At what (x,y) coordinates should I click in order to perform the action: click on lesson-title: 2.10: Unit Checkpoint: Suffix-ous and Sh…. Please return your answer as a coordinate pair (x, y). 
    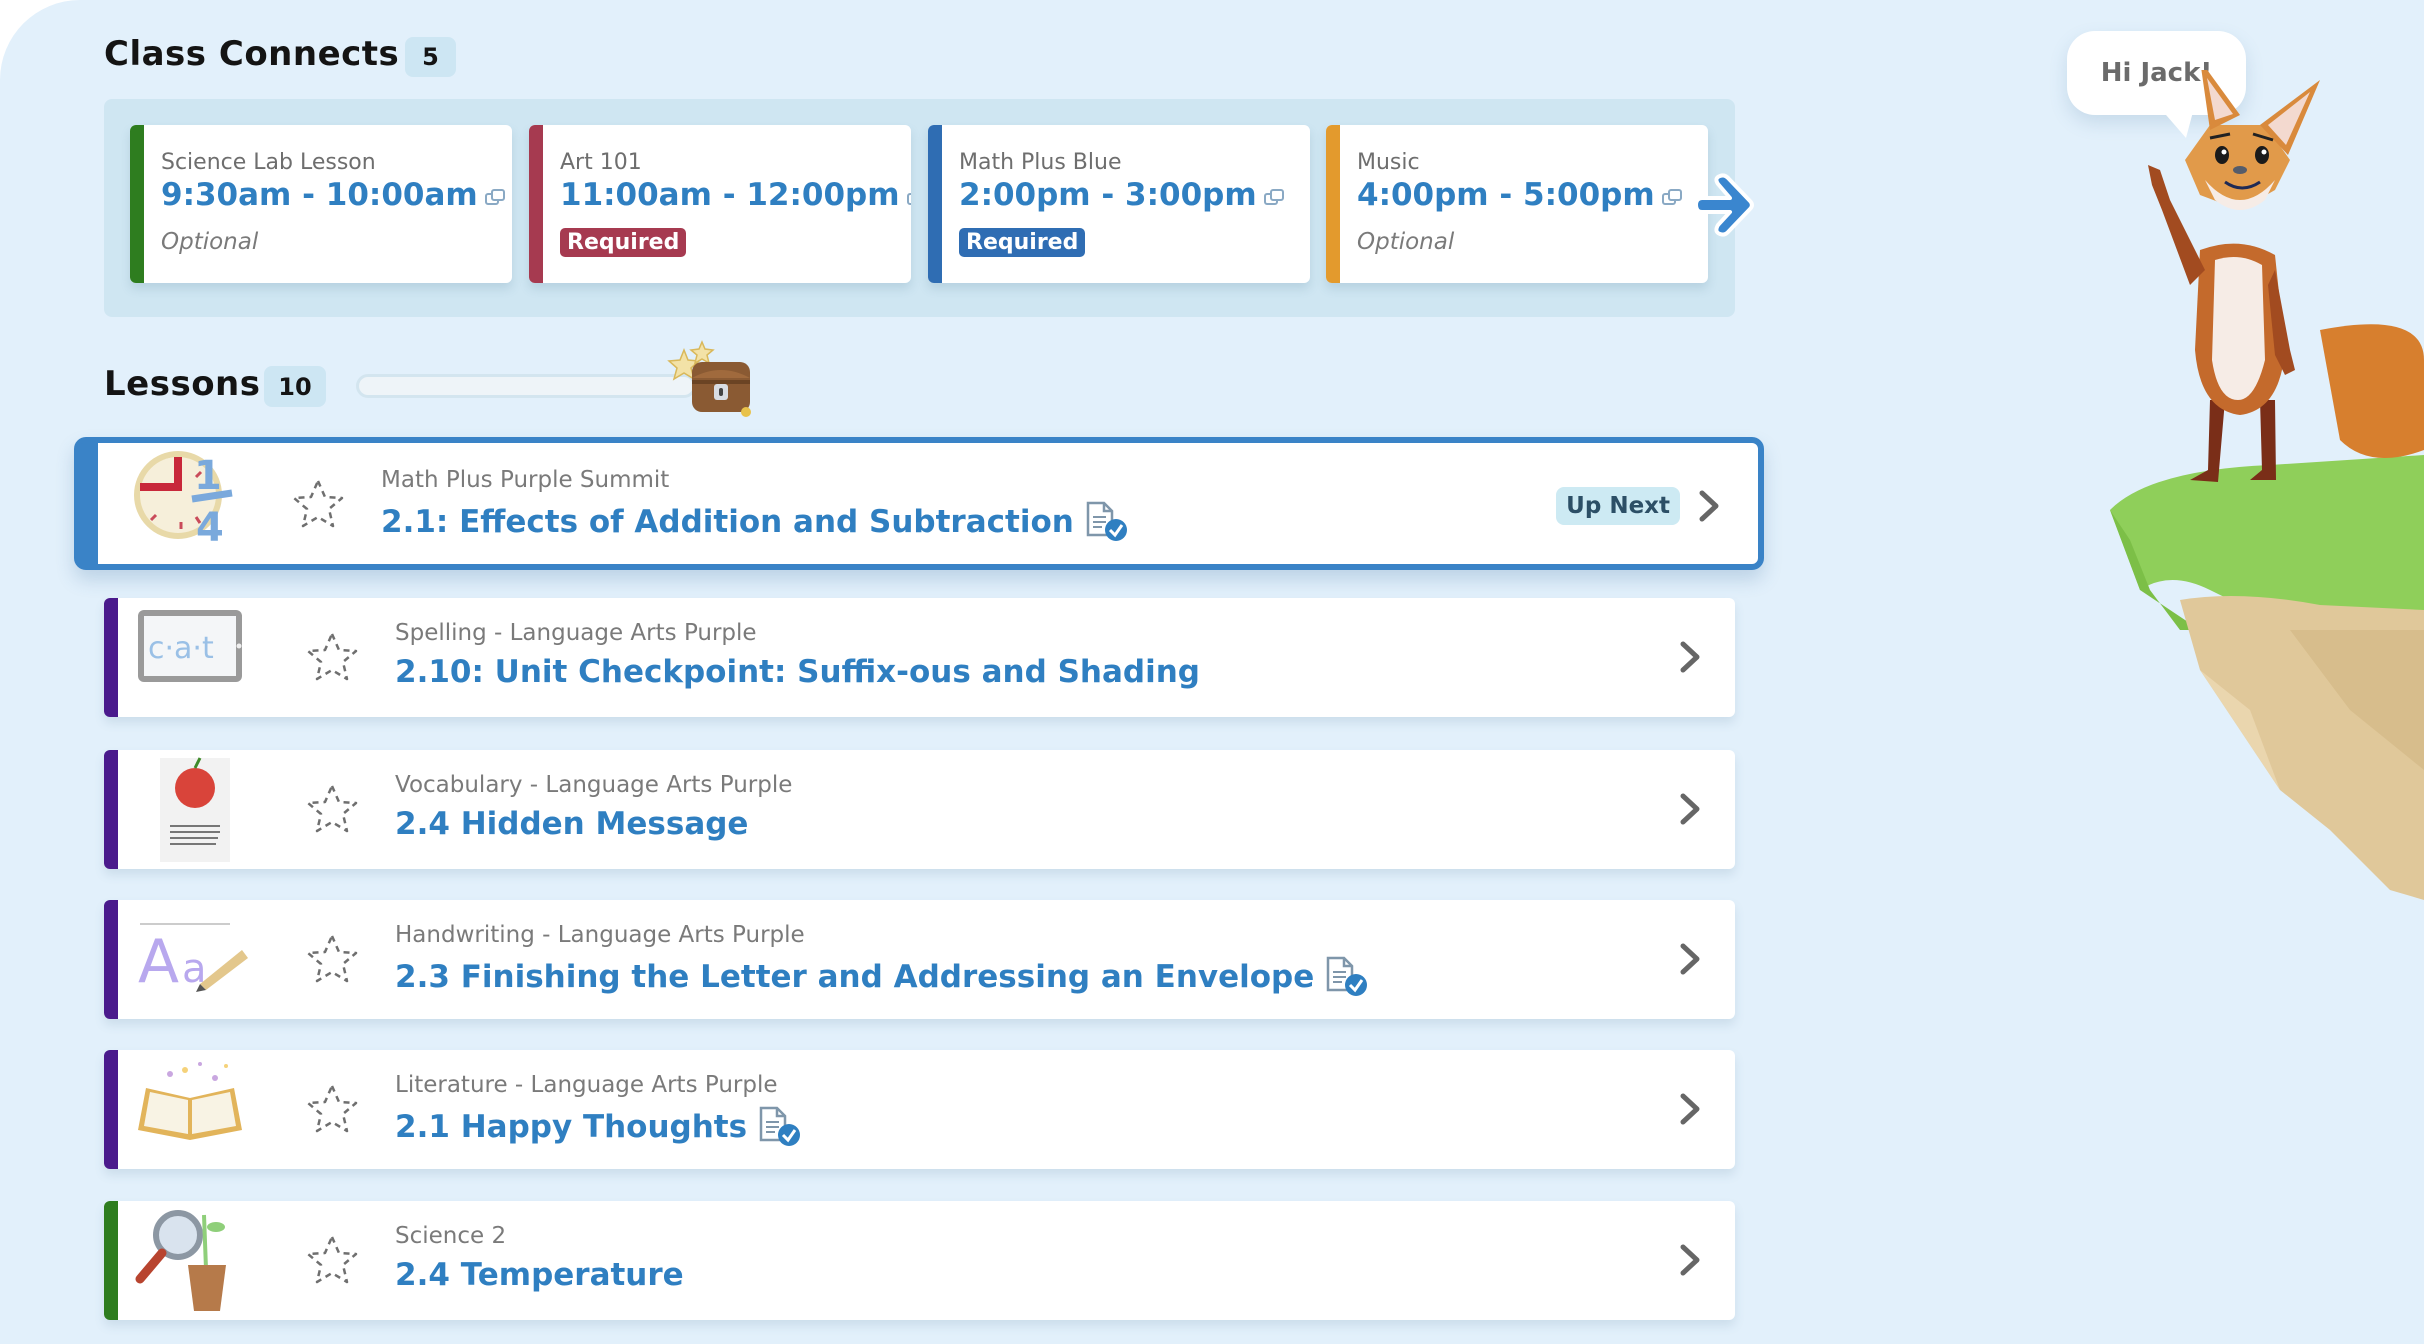
    Looking at the image, I should click on (797, 672).